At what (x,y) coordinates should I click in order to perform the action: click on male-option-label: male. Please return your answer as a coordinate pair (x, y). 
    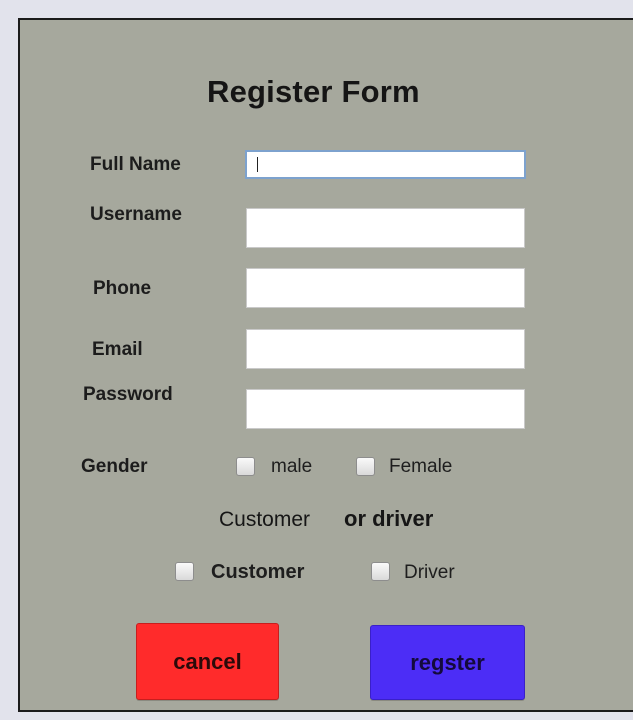
    Looking at the image, I should click on (291, 467).